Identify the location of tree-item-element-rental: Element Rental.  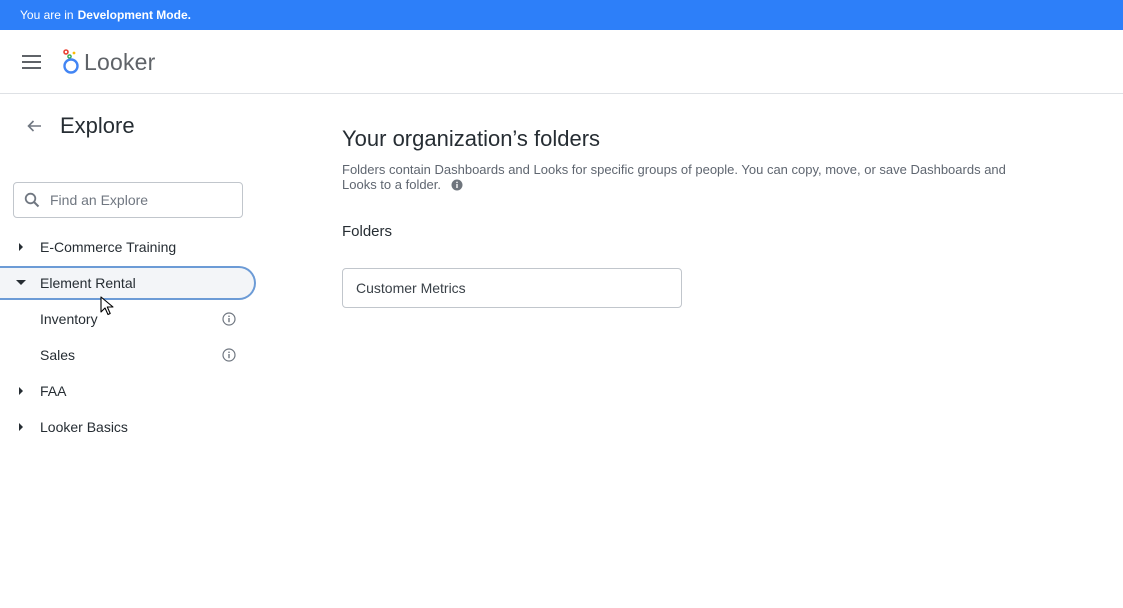
(128, 283).